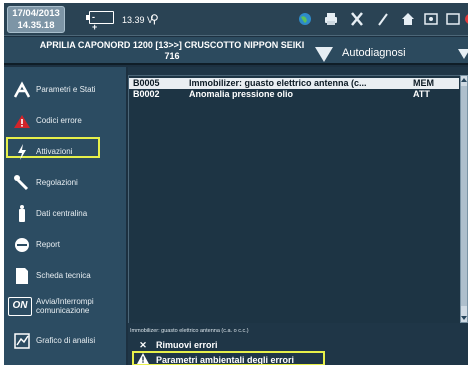 This screenshot has width=468, height=372. I want to click on sidebar-item-label: Scheda tecnica, so click(63, 275).